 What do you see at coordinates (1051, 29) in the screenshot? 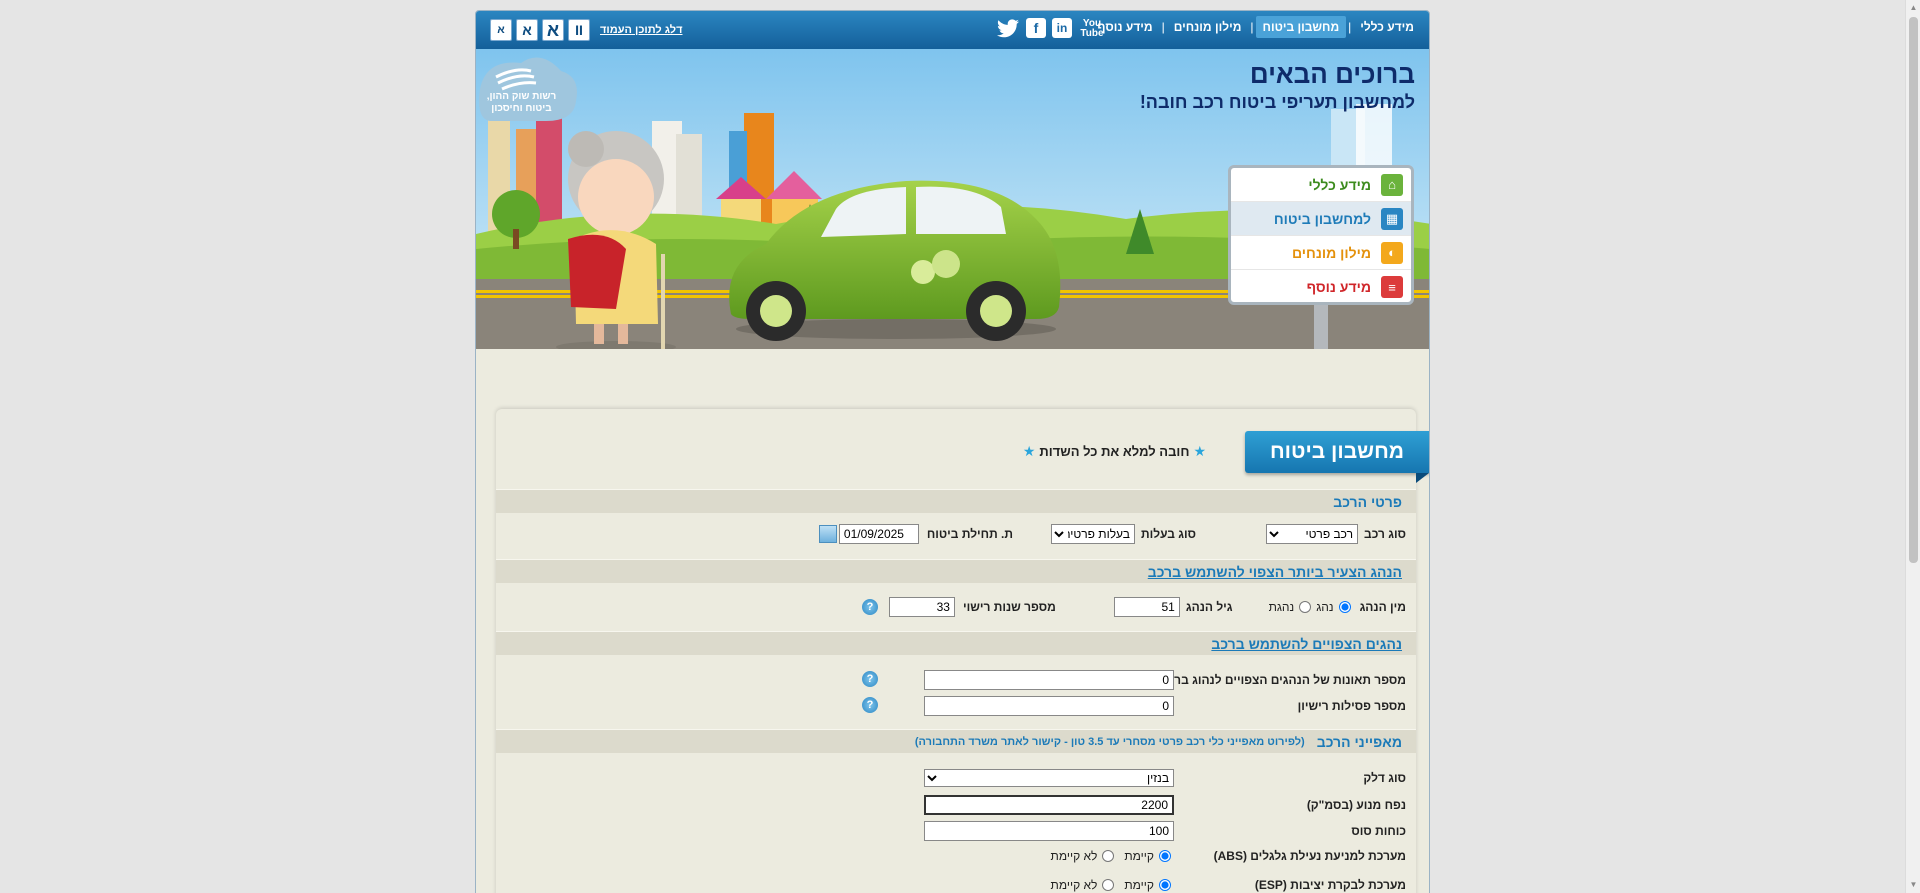
I see `social-links: f in You Tube` at bounding box center [1051, 29].